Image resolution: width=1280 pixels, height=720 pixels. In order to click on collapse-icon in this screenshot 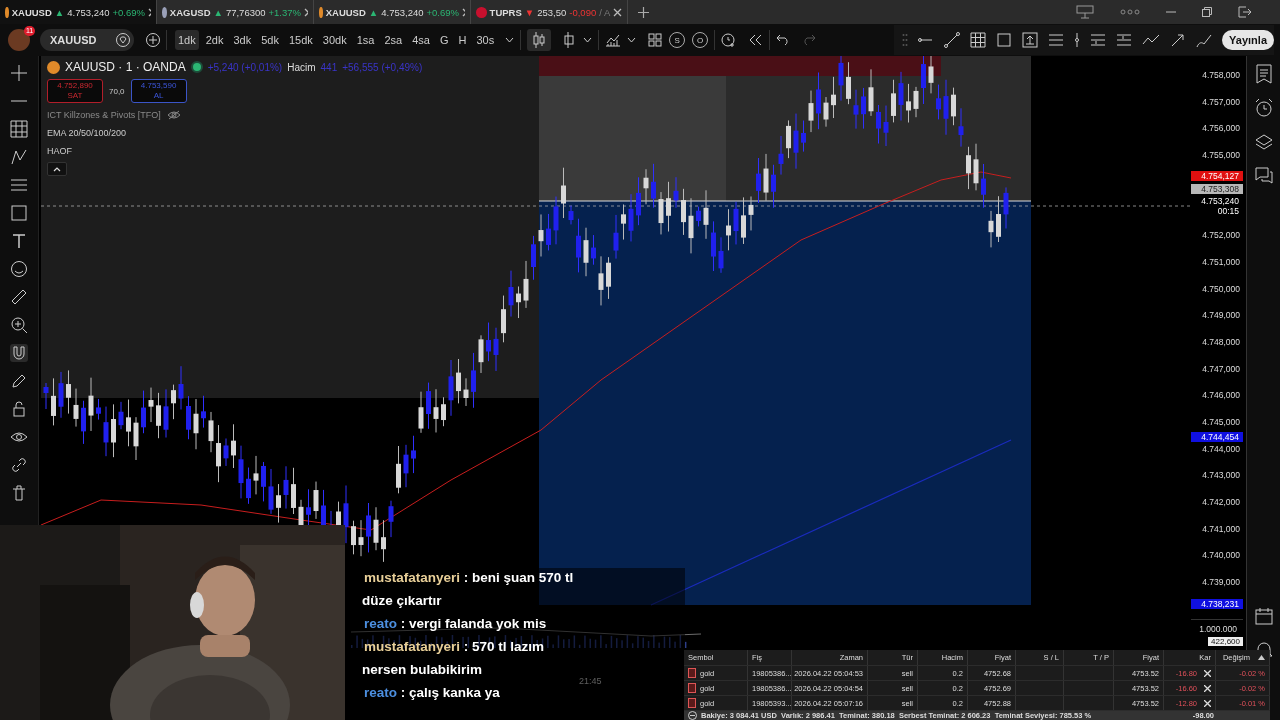, I will do `click(692, 715)`.